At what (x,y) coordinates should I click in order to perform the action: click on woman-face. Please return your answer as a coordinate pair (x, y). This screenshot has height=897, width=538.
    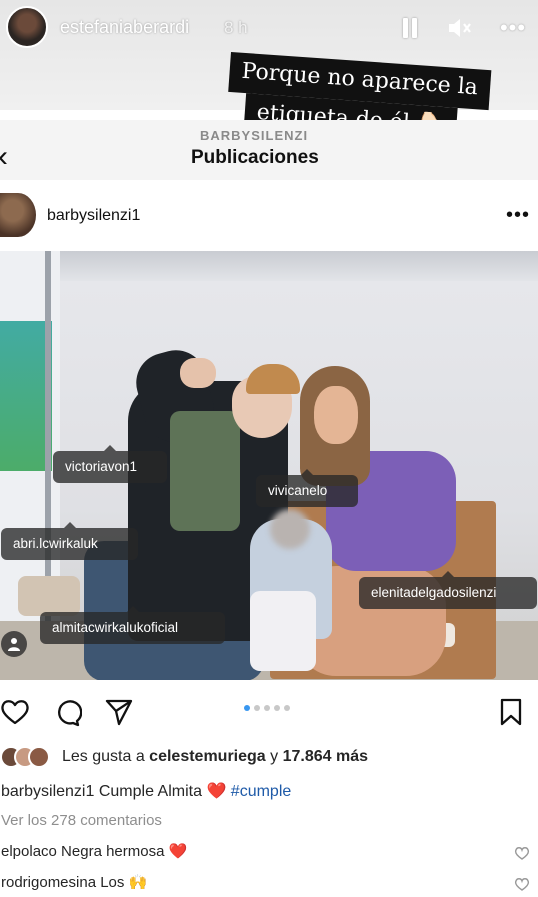
    Looking at the image, I should click on (336, 415).